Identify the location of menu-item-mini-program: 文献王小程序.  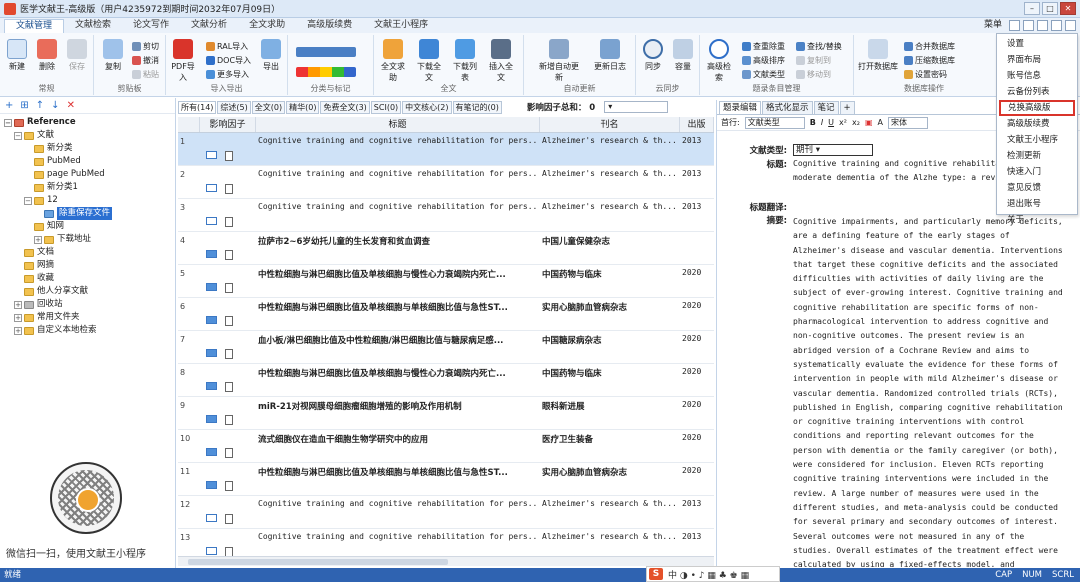
(1037, 140).